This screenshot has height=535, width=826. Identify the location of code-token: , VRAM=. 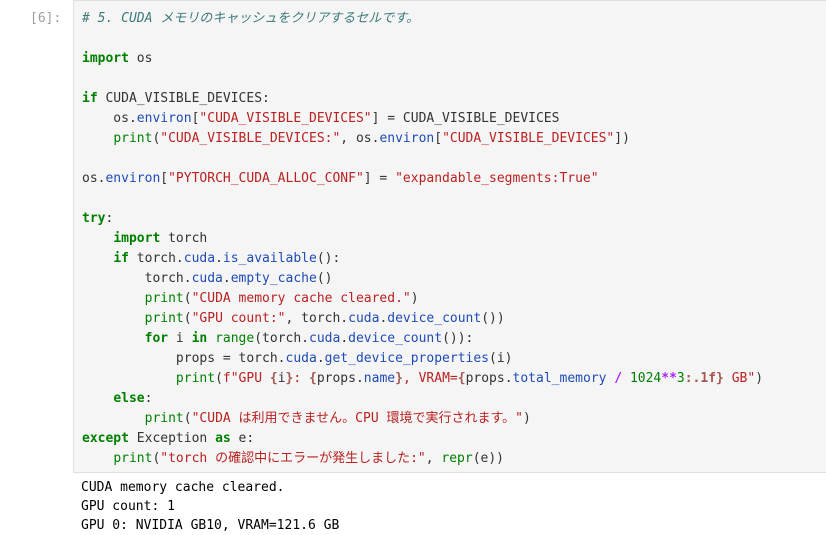
(430, 378).